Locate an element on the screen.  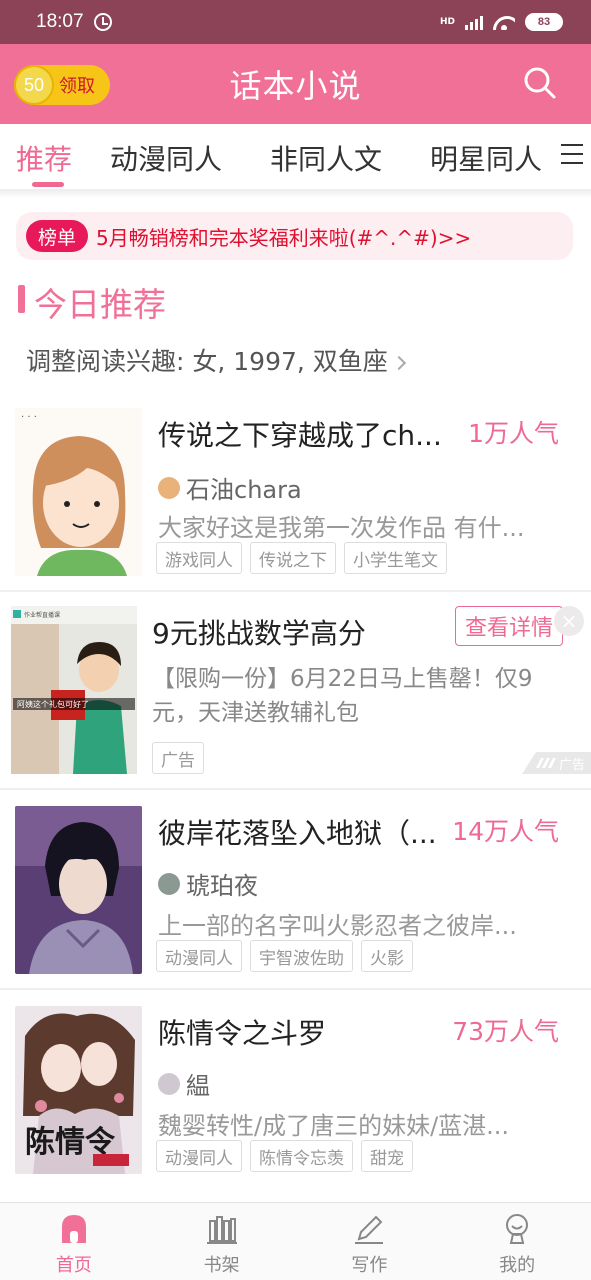
tab-original: 非同人文 is located at coordinates (326, 158).